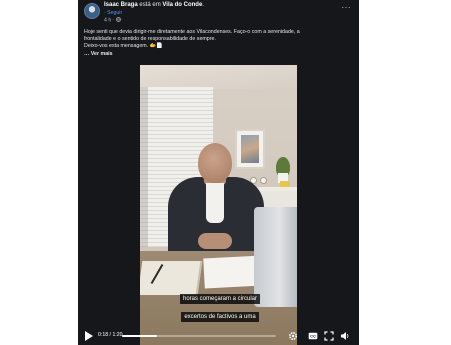 The image size is (451, 345). Describe the element at coordinates (218, 77) in the screenshot. I see `video-frame-ceiling` at that location.